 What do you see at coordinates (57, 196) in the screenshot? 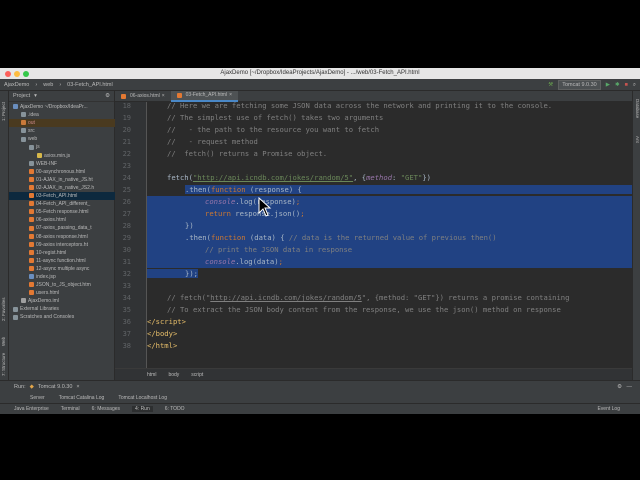
I see `tree-item-label: 03-Fetch_API.html` at bounding box center [57, 196].